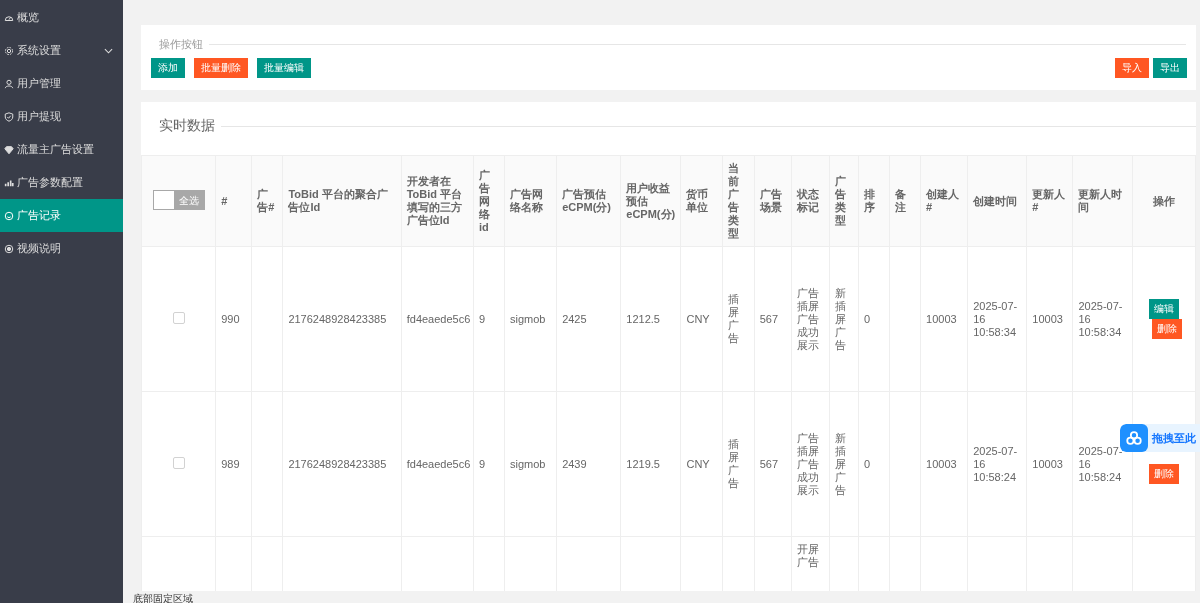 The height and width of the screenshot is (603, 1200). I want to click on sidebar-item: 广告记录, so click(61, 215).